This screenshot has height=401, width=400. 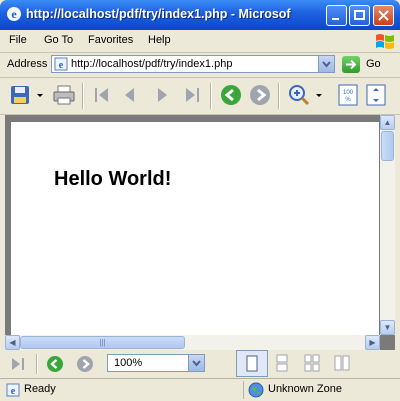 I want to click on globe-icon, so click(x=256, y=390).